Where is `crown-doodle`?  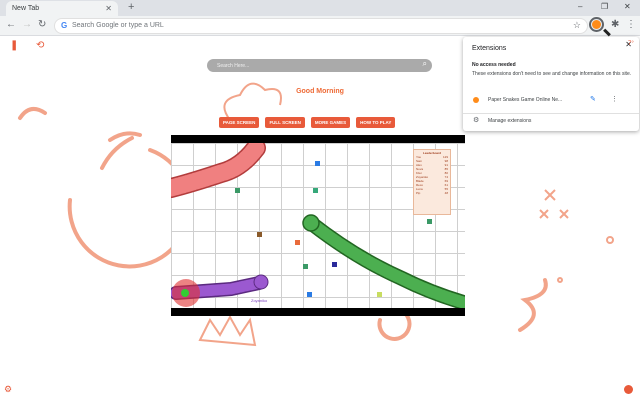 crown-doodle is located at coordinates (227, 330).